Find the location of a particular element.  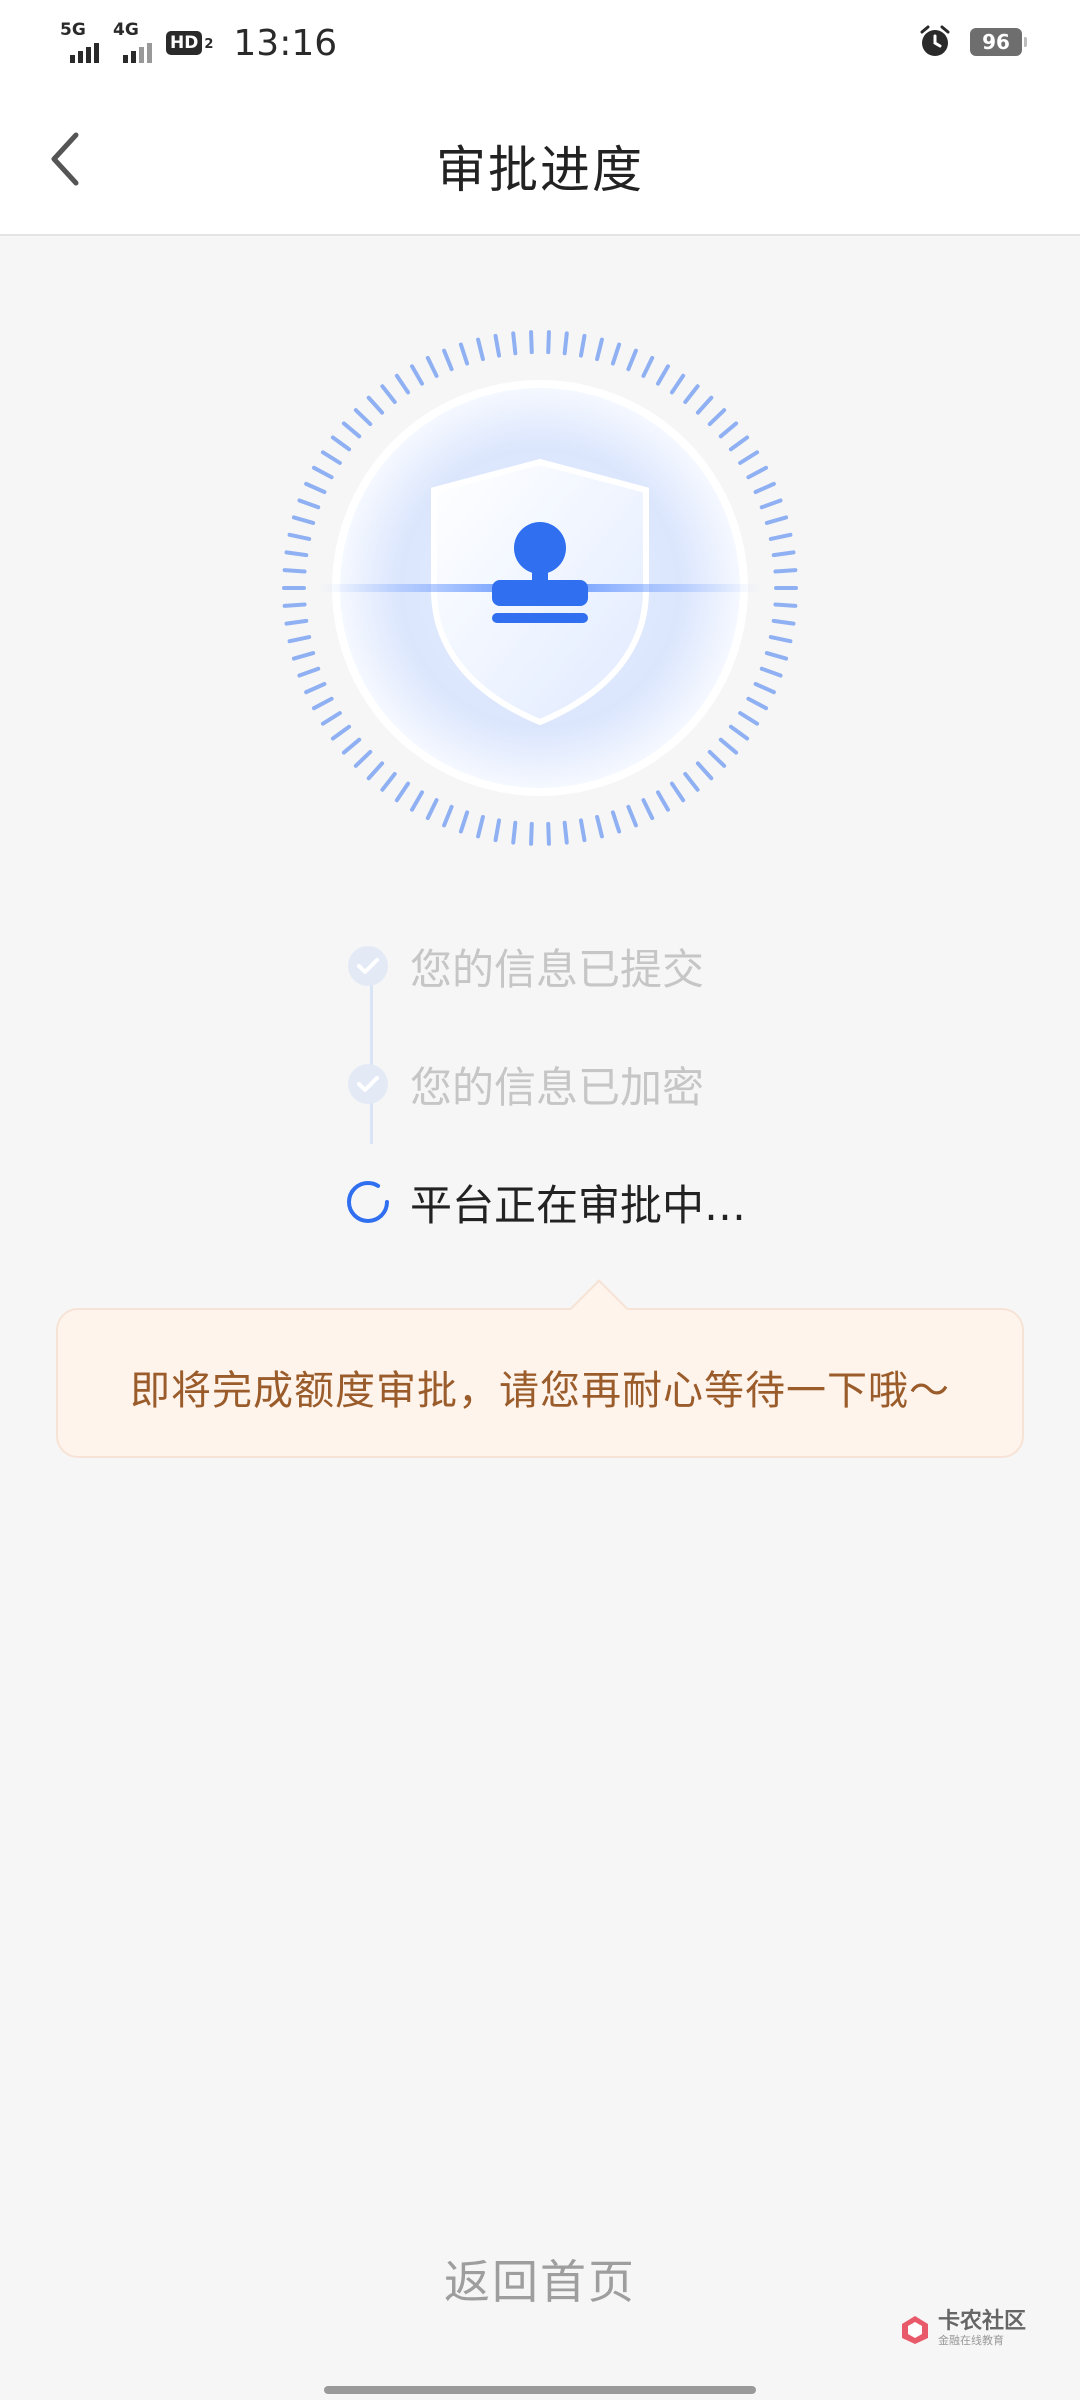

page-title: 审批进度 is located at coordinates (540, 170).